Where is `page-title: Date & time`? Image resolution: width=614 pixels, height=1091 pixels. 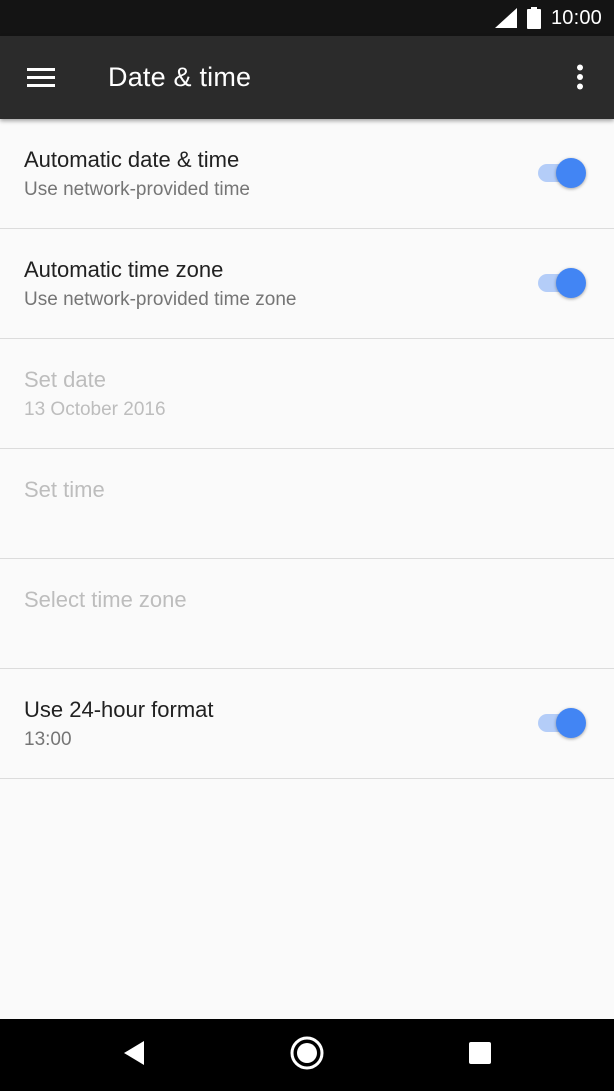 page-title: Date & time is located at coordinates (180, 77).